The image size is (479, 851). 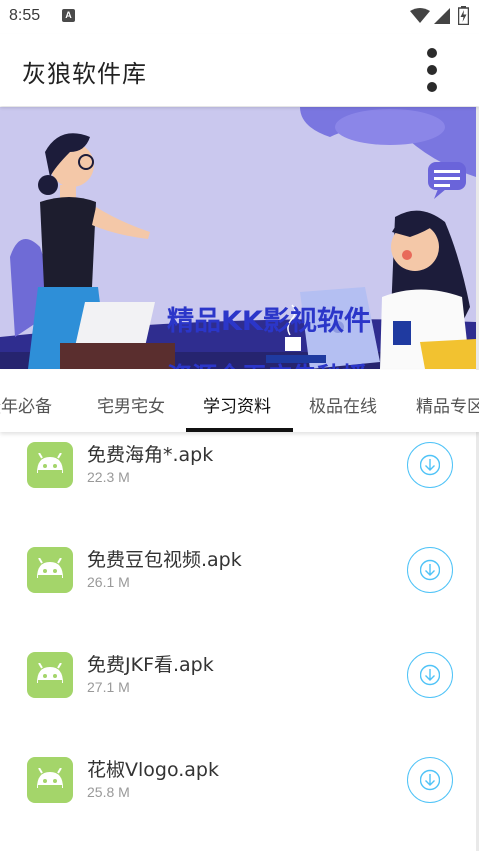 I want to click on tab-1: 宅男宅女, so click(x=131, y=404).